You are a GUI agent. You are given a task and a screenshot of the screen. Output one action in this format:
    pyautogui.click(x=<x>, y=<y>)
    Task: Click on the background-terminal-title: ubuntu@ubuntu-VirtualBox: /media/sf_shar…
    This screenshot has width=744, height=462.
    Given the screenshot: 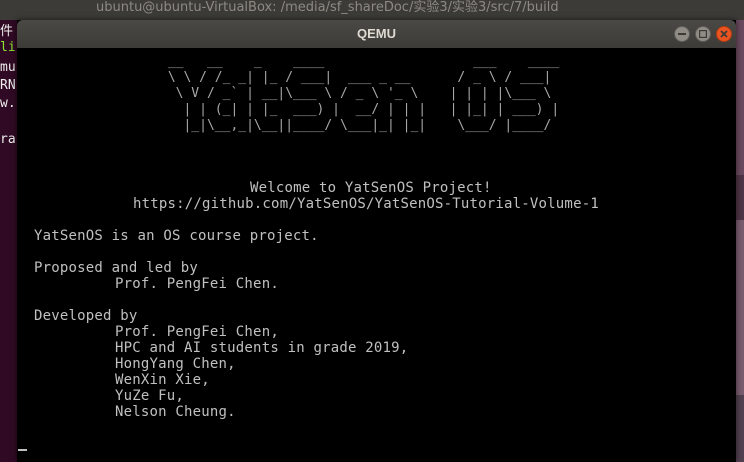 What is the action you would take?
    pyautogui.click(x=327, y=7)
    